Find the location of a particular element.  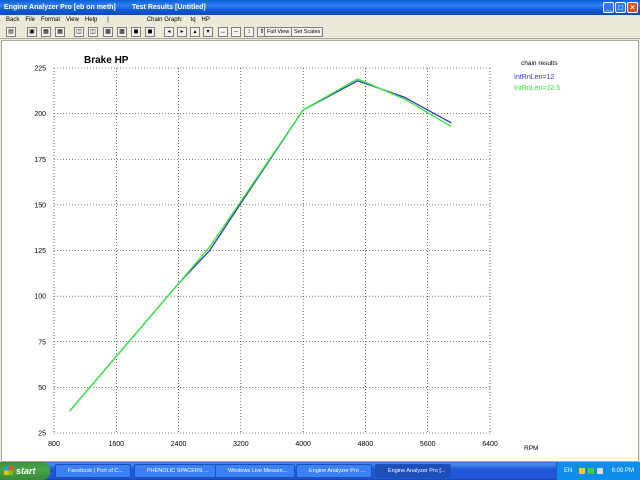

color-chart-icon: ▩ is located at coordinates (108, 32).